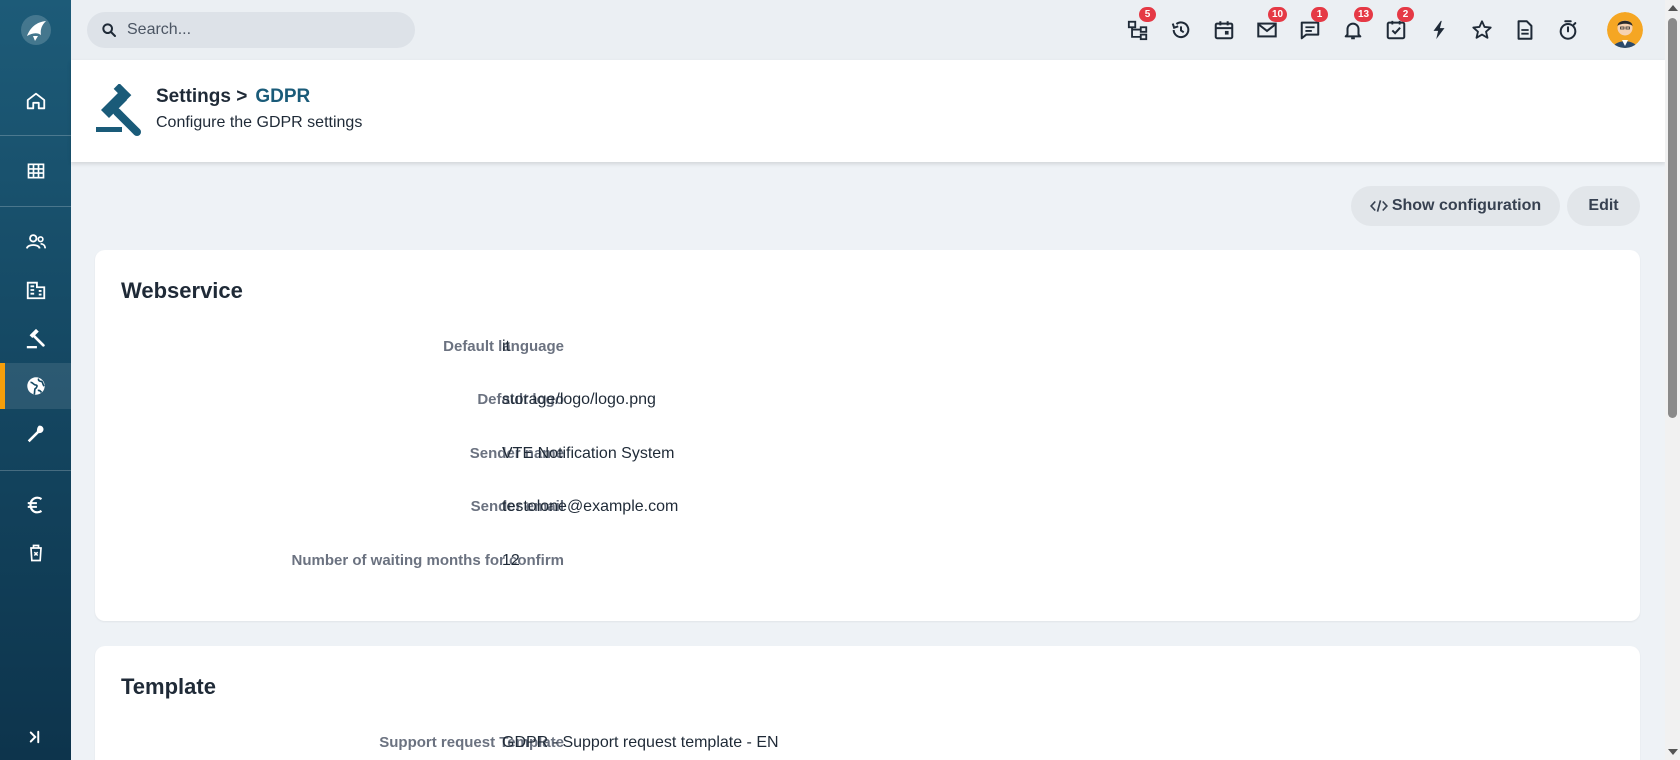 The width and height of the screenshot is (1680, 760). I want to click on expand-sidebar-icon, so click(34, 737).